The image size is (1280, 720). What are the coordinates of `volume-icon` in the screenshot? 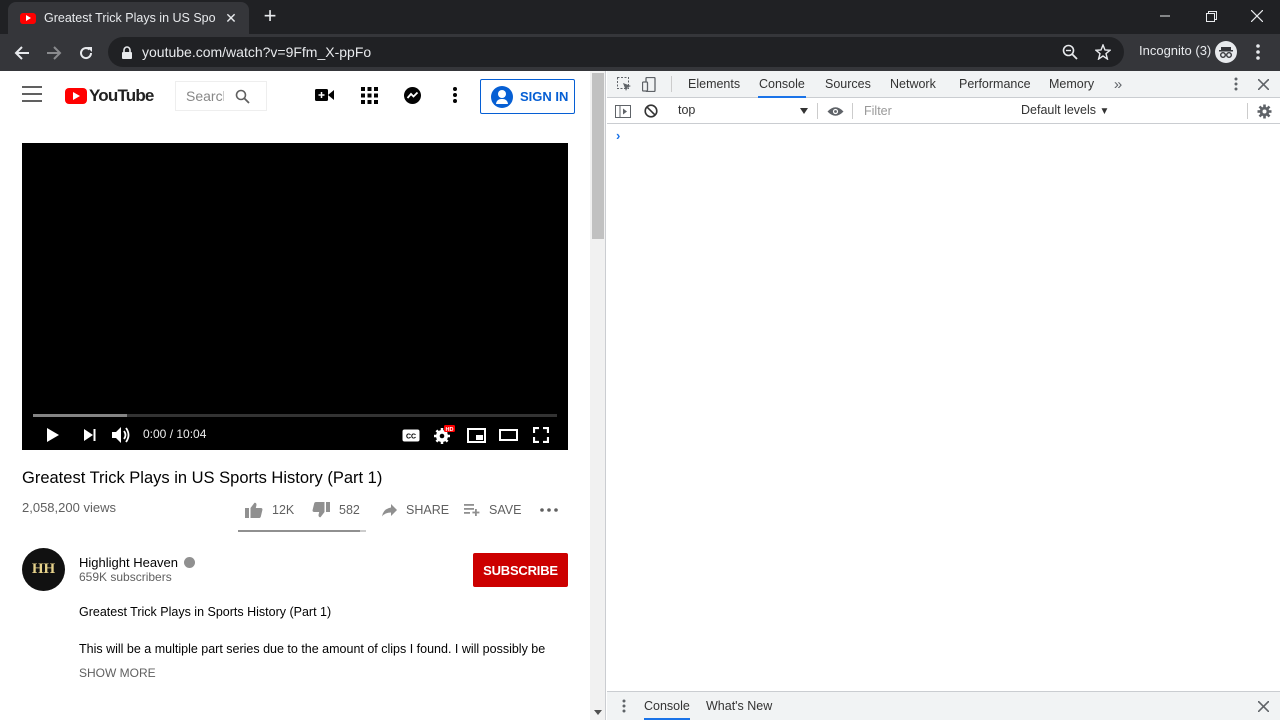 It's located at (121, 435).